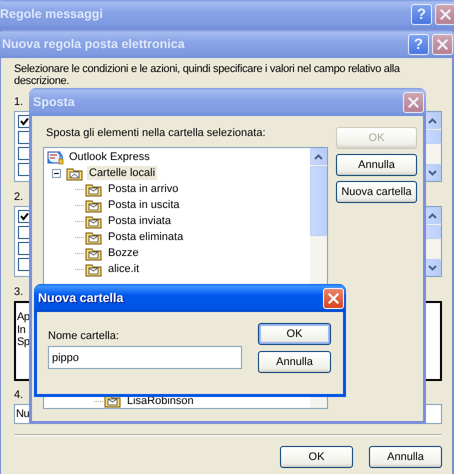 The image size is (454, 474). I want to click on dialog-button: Nuova cartella, so click(376, 192).